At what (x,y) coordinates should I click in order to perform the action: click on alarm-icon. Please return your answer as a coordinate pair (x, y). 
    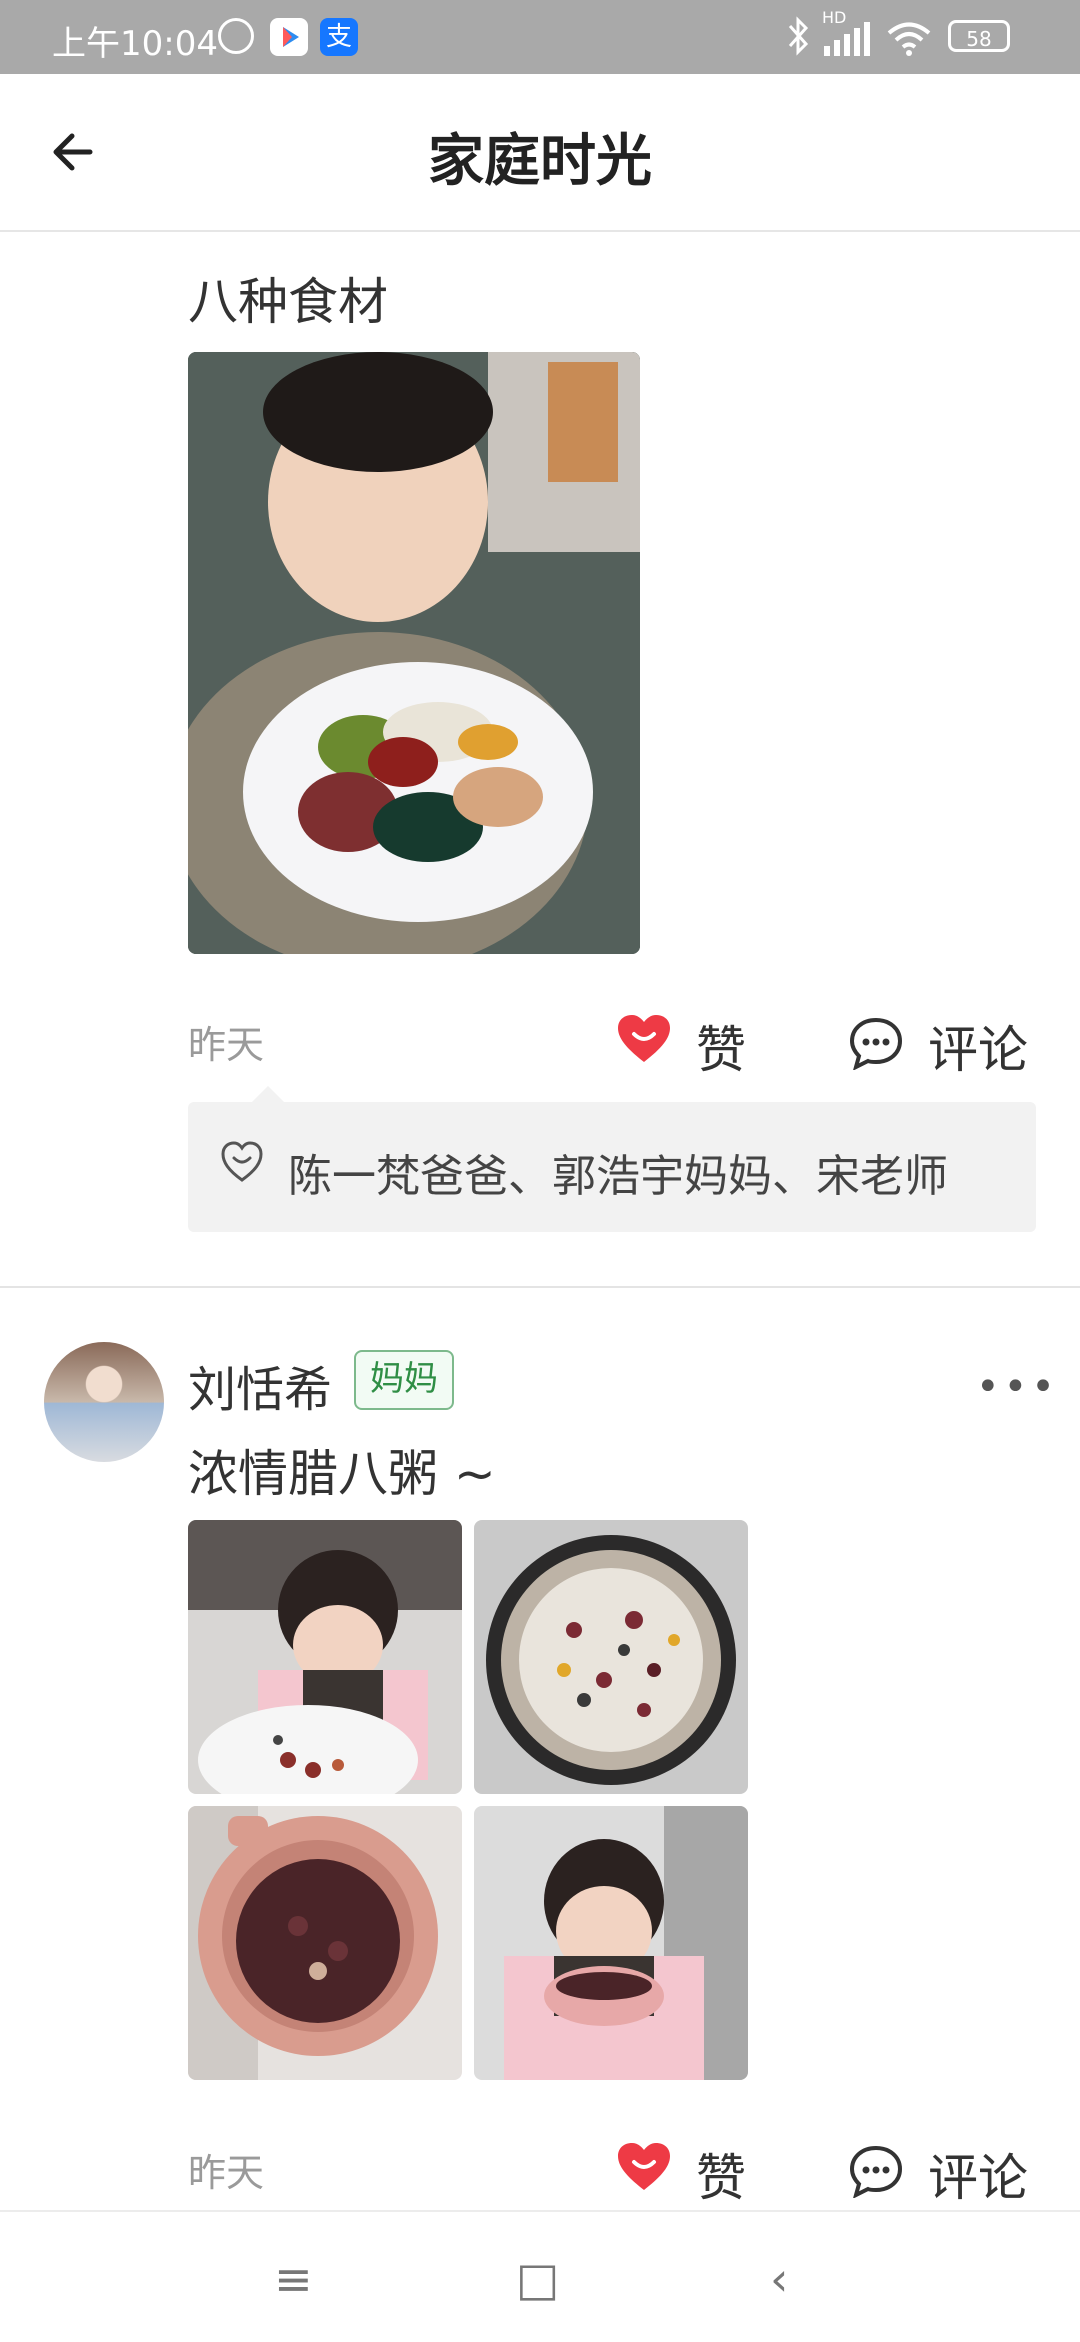
    Looking at the image, I should click on (236, 36).